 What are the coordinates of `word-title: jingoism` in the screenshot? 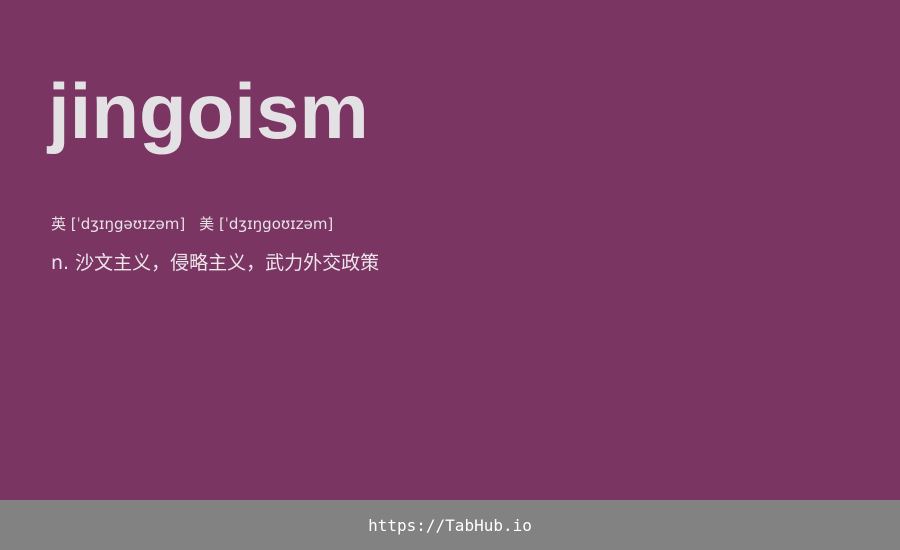 It's located at (208, 111).